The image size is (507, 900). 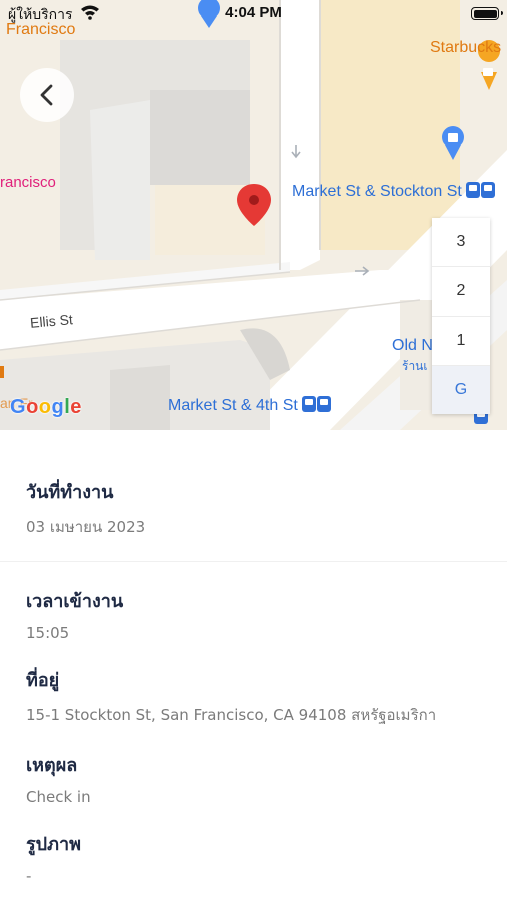 I want to click on map-label-market-stockton: Market St & Stockton St, so click(x=393, y=191).